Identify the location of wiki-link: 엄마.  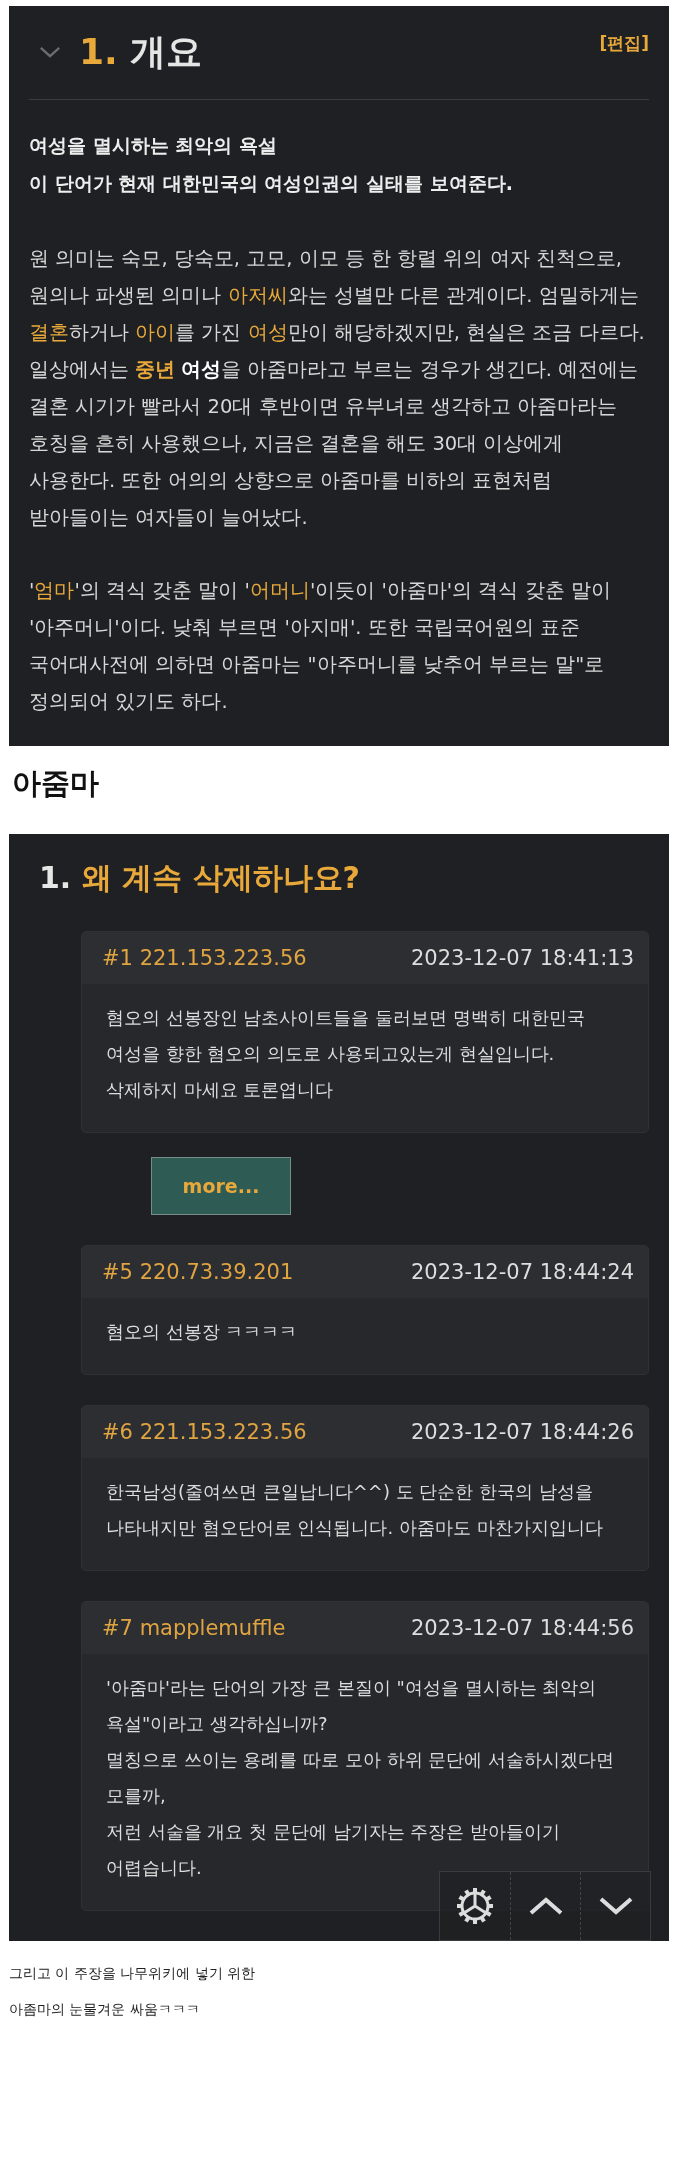
(54, 590).